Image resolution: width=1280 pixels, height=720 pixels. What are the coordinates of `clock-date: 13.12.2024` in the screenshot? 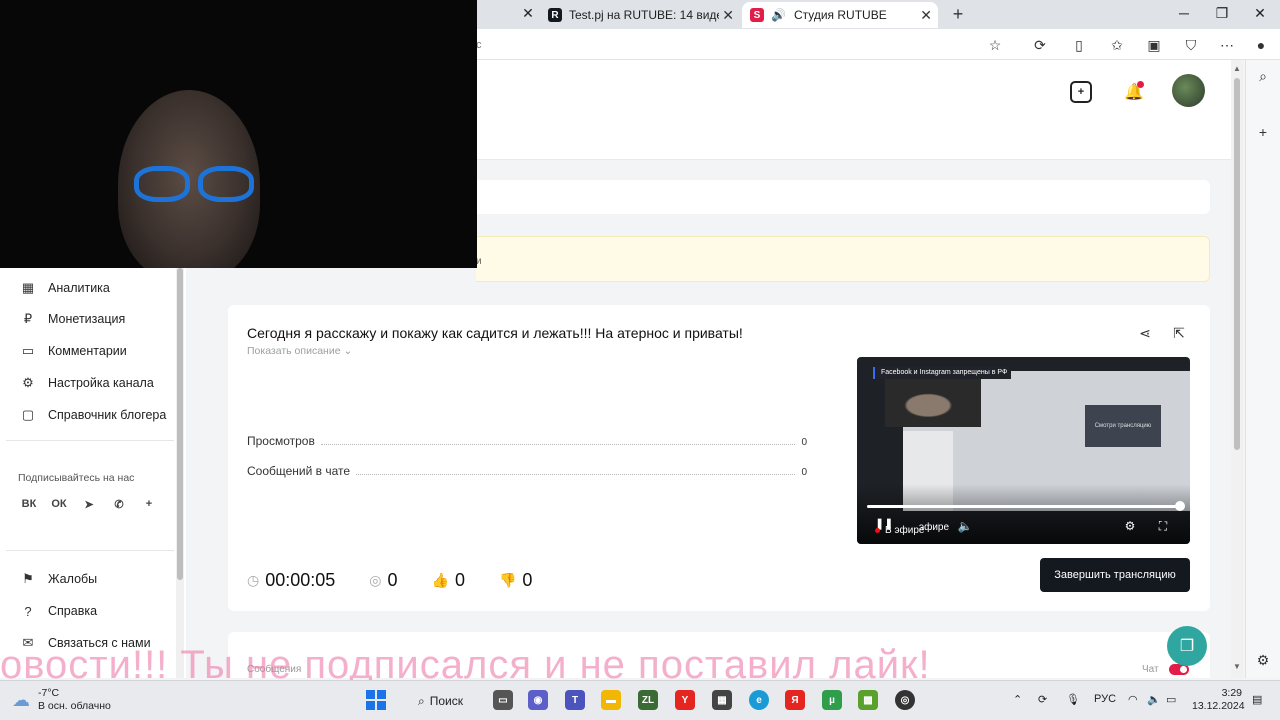 It's located at (1218, 706).